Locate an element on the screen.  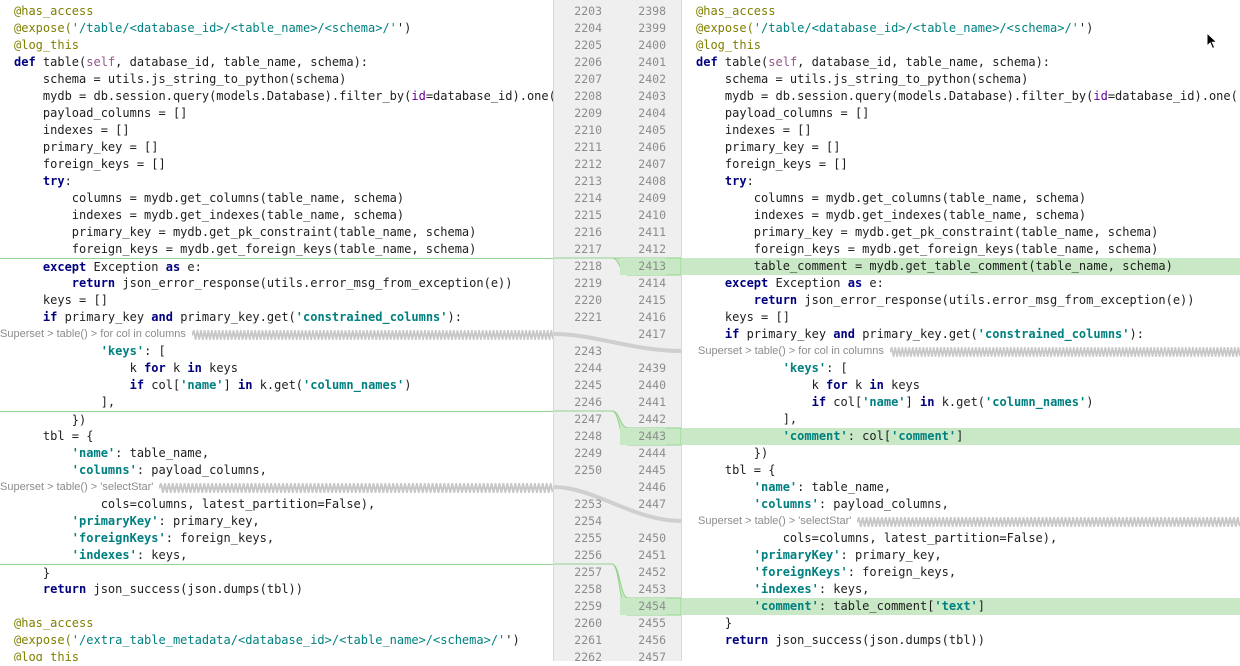
left-line-number: 2219 is located at coordinates (588, 283).